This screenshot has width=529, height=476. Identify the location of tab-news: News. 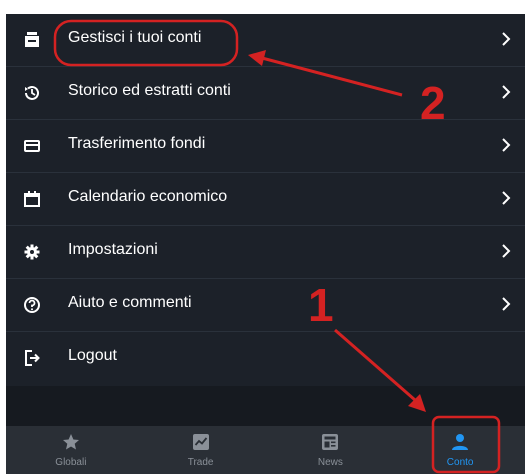
(331, 450).